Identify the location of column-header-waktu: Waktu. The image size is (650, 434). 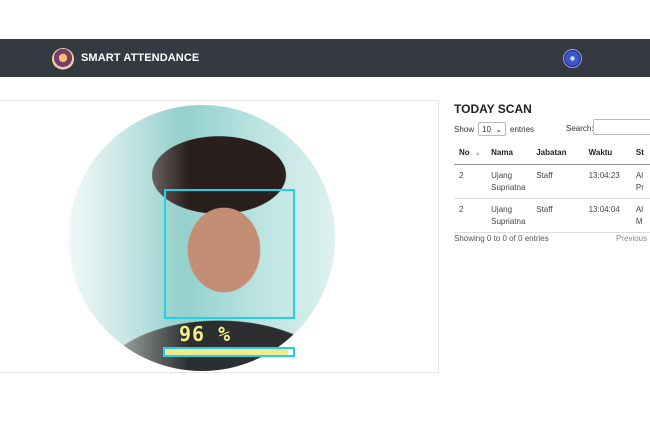
(607, 153).